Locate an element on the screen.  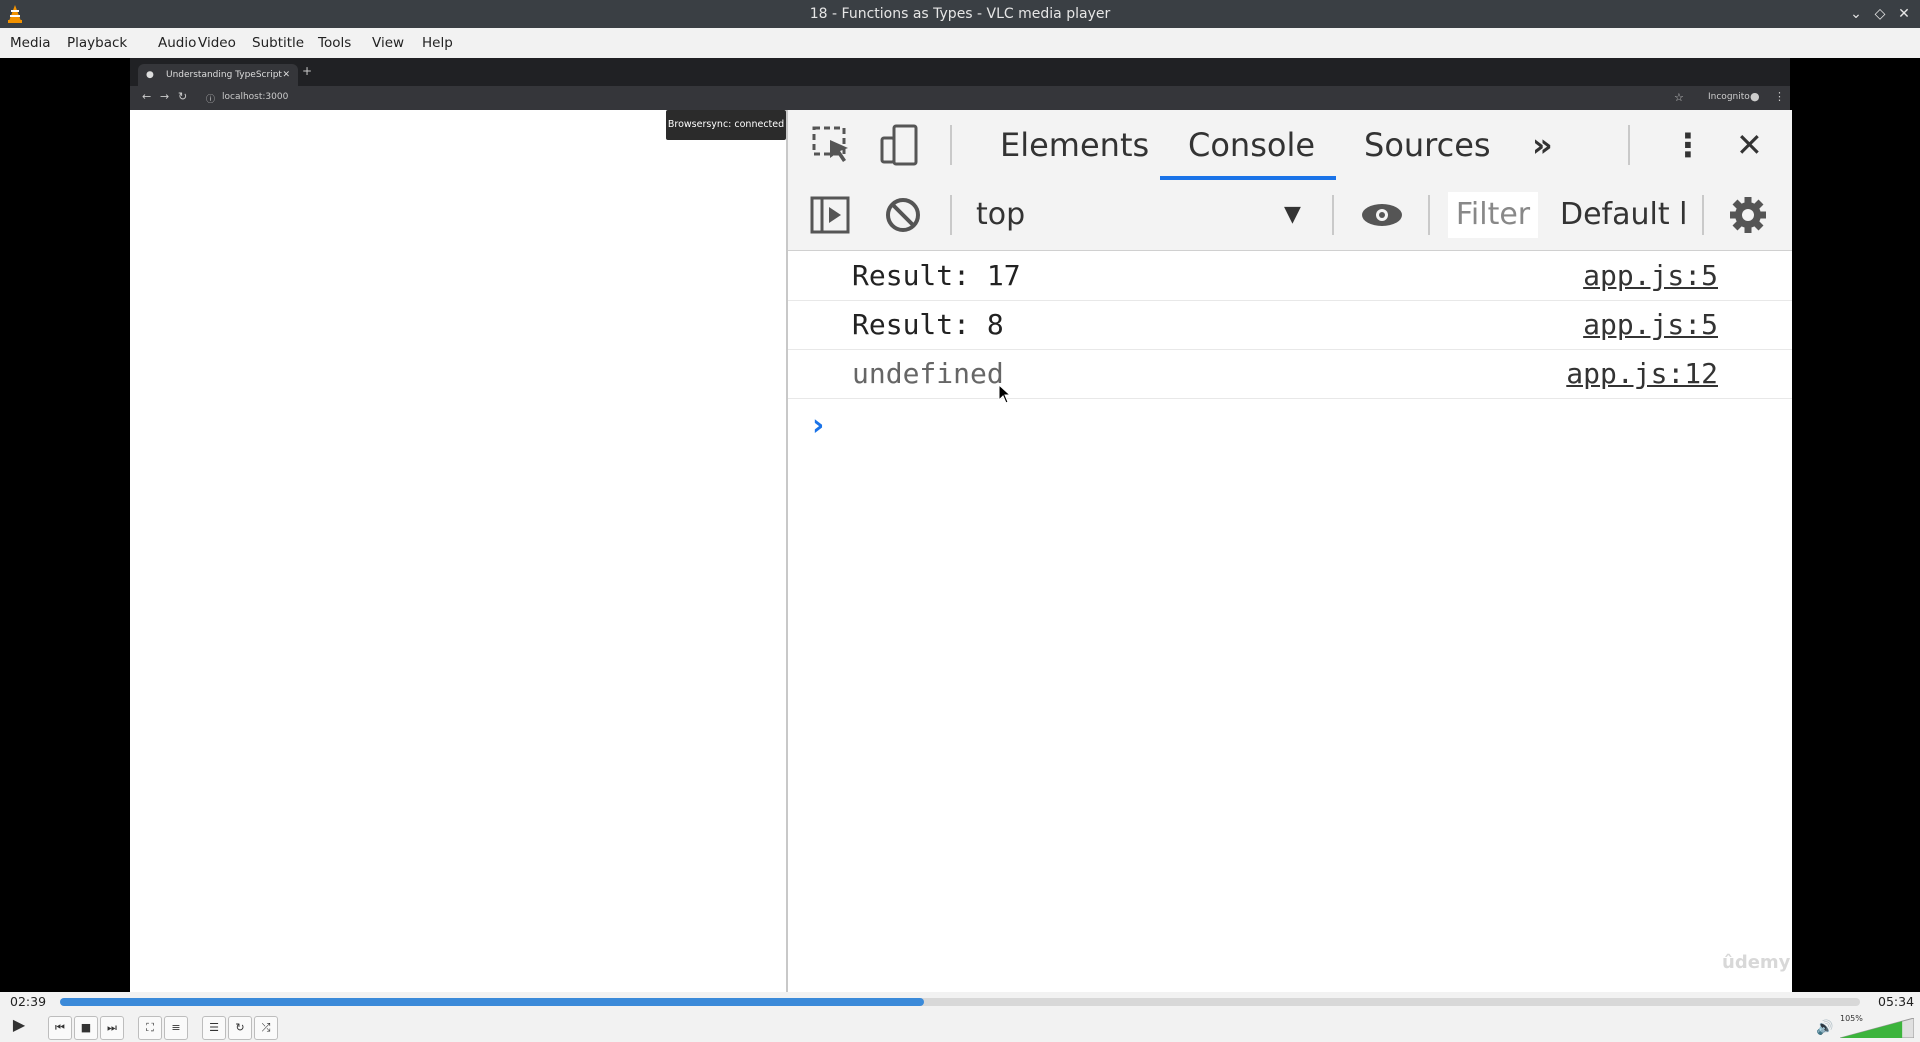
globe-icon: ● is located at coordinates (150, 75).